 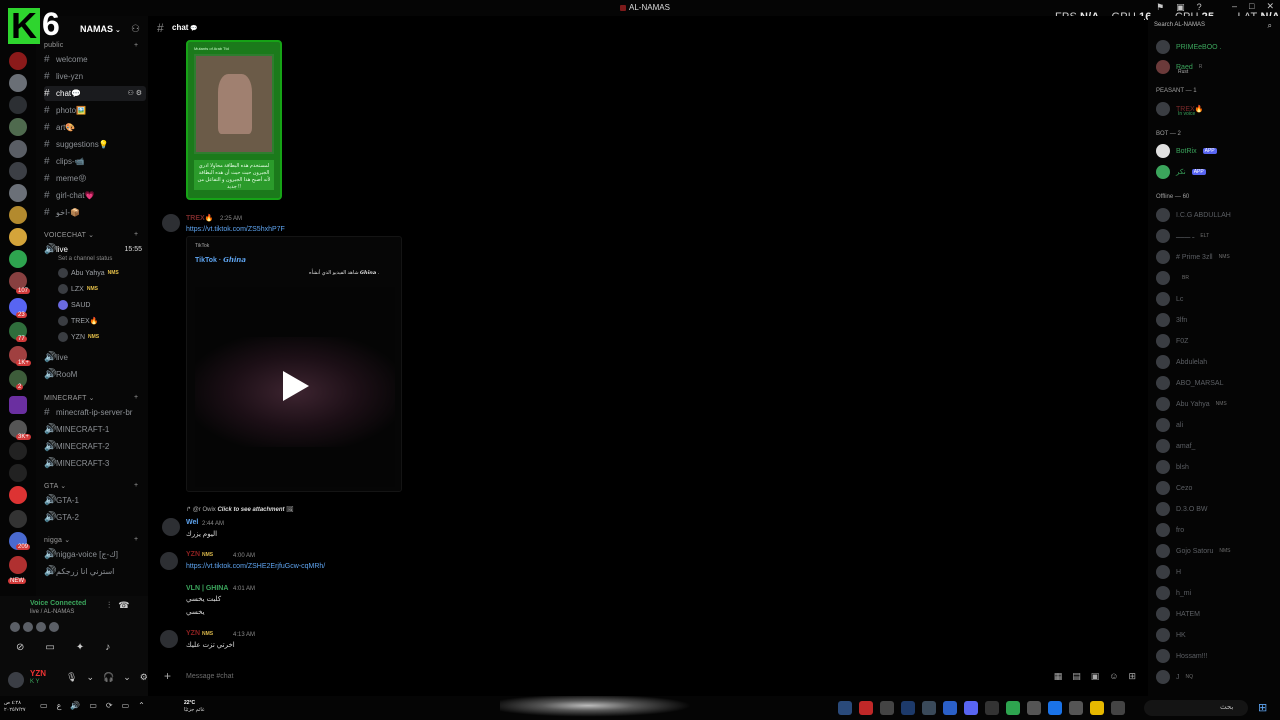 What do you see at coordinates (127, 677) in the screenshot?
I see `chevron-down-icon: ⌄` at bounding box center [127, 677].